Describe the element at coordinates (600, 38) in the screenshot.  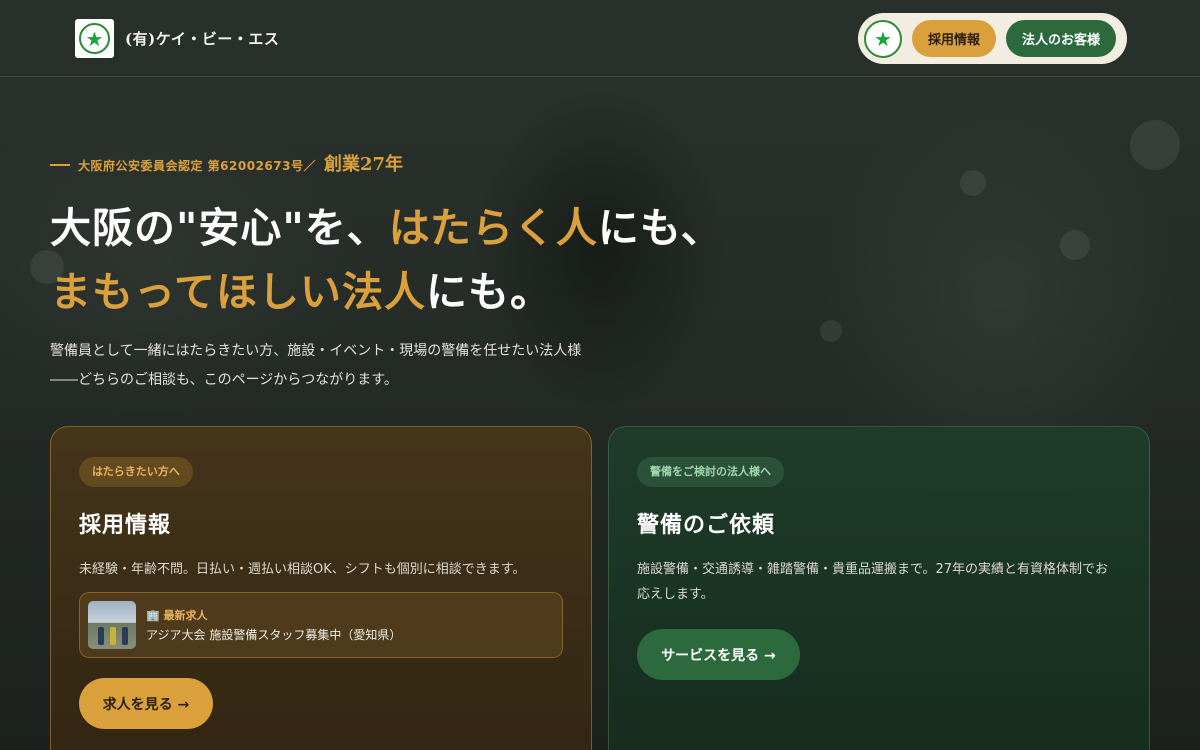
I see `site-header: ★ (有)ケイ・ビー・エス ★ 採用情報 法人のお客様` at that location.